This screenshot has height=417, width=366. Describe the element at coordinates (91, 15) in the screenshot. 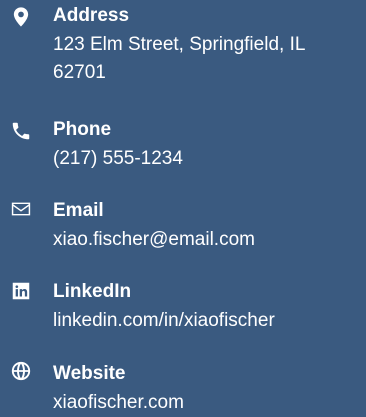

I see `contact-label: Address` at that location.